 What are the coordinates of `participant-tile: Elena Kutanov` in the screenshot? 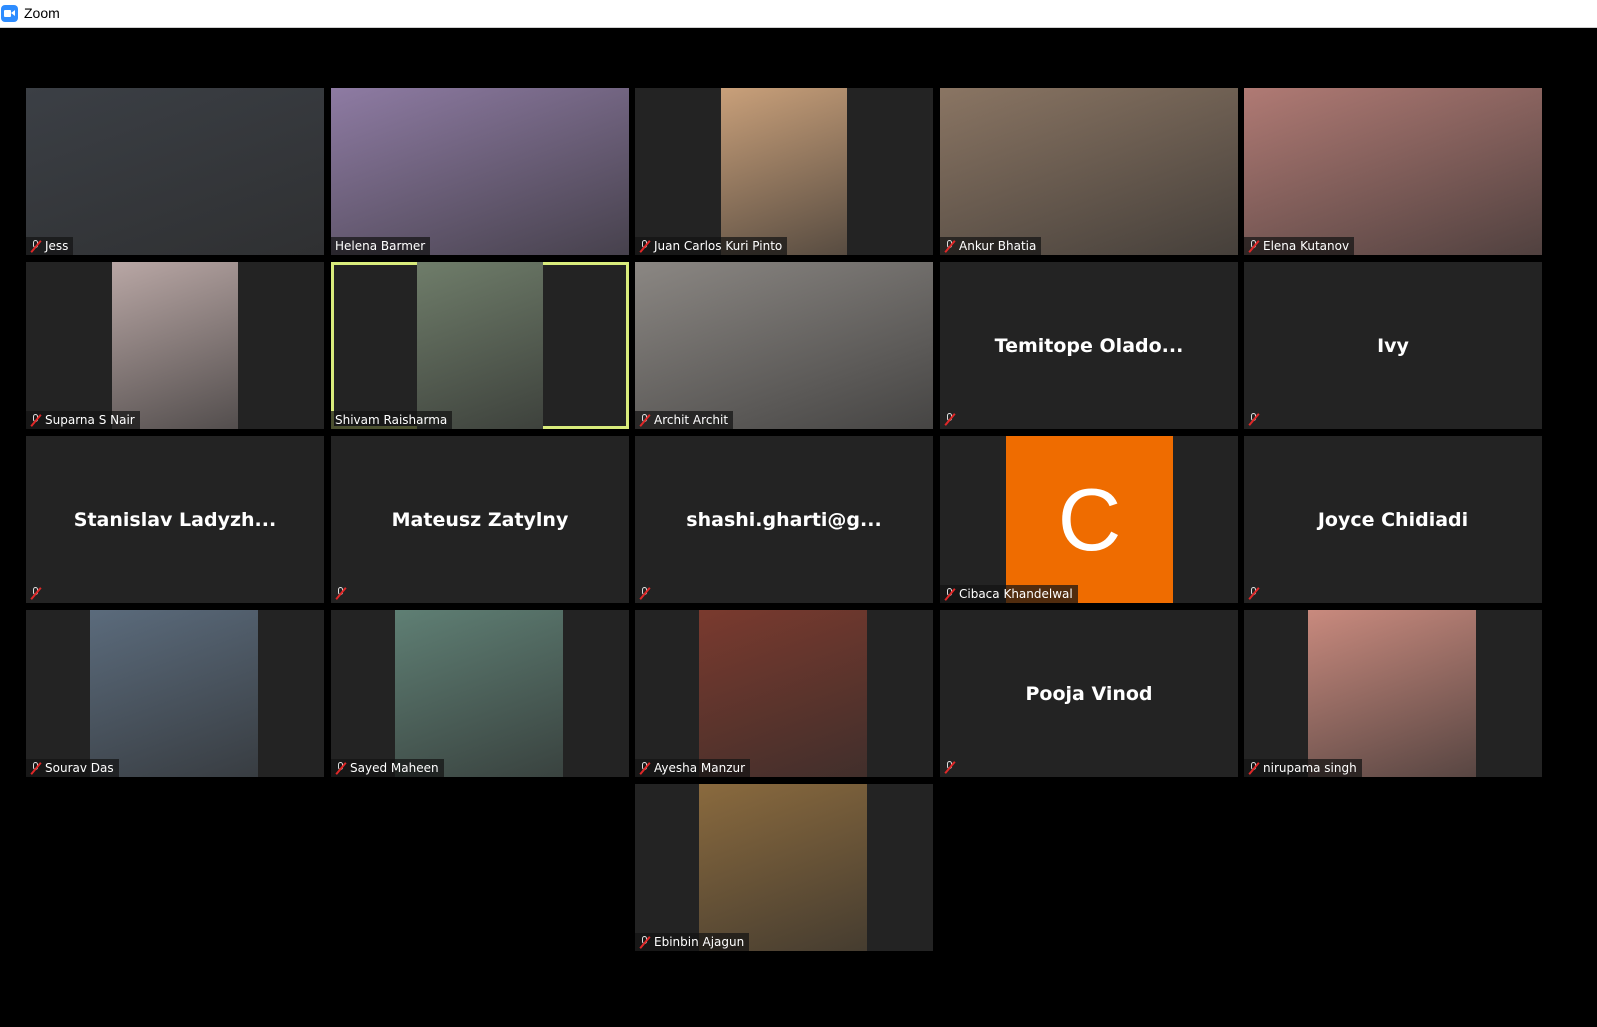 It's located at (1393, 171).